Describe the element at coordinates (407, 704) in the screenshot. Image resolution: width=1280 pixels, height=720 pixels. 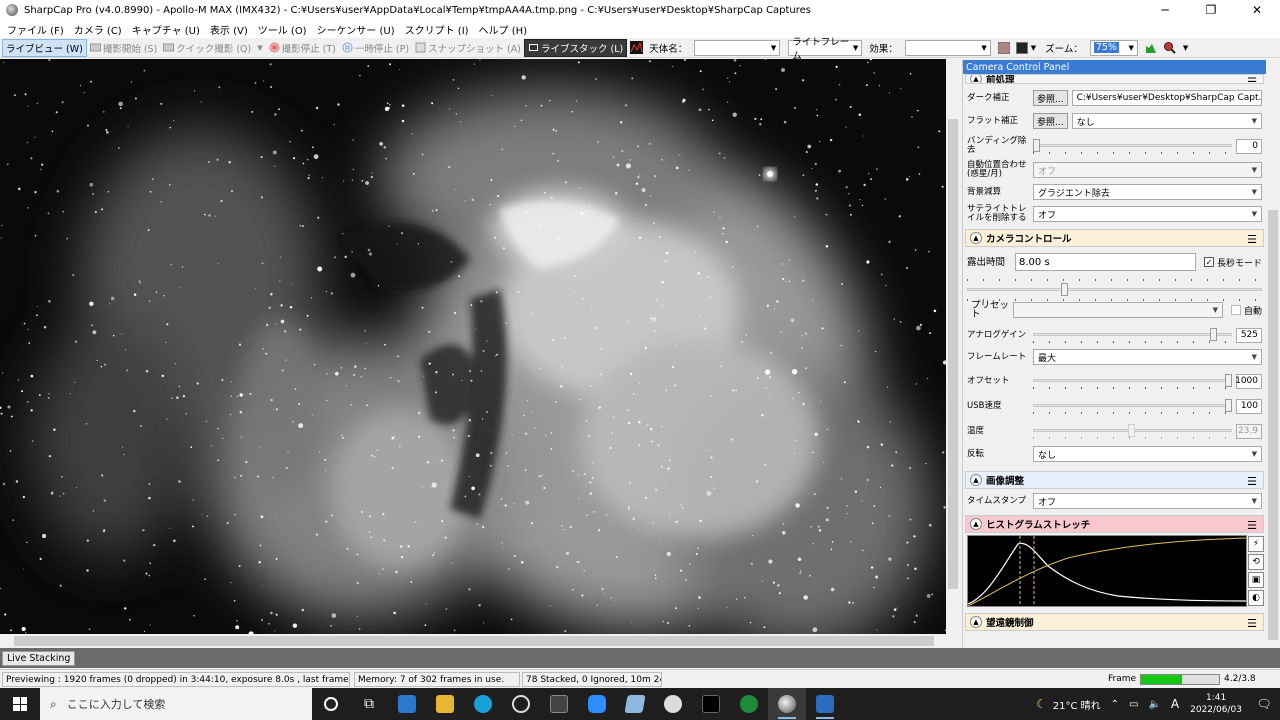
I see `mail-icon` at that location.